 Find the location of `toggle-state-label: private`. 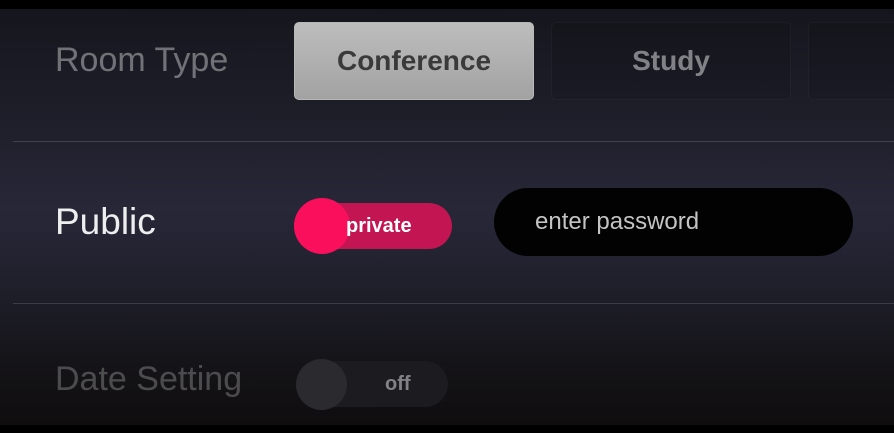

toggle-state-label: private is located at coordinates (379, 226).